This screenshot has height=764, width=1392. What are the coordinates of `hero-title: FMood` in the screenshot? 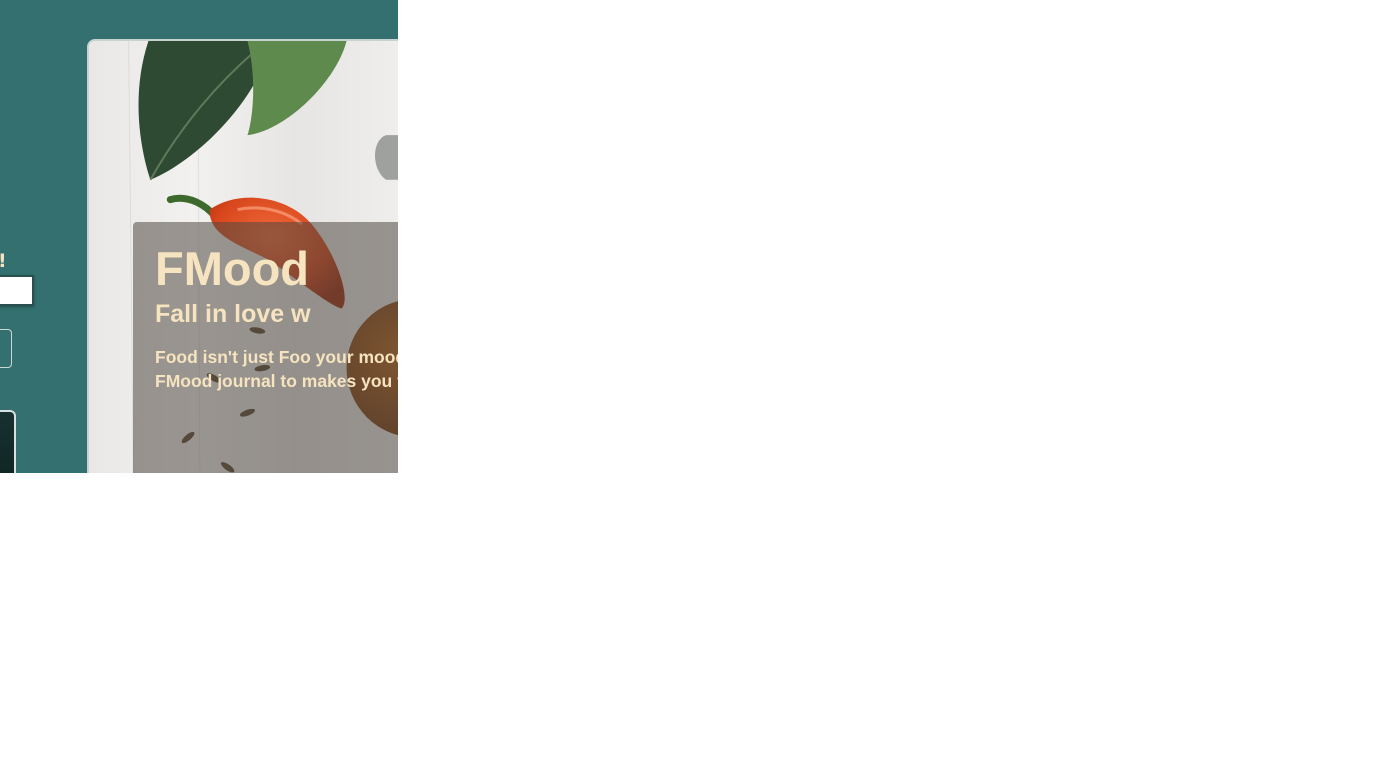 It's located at (232, 268).